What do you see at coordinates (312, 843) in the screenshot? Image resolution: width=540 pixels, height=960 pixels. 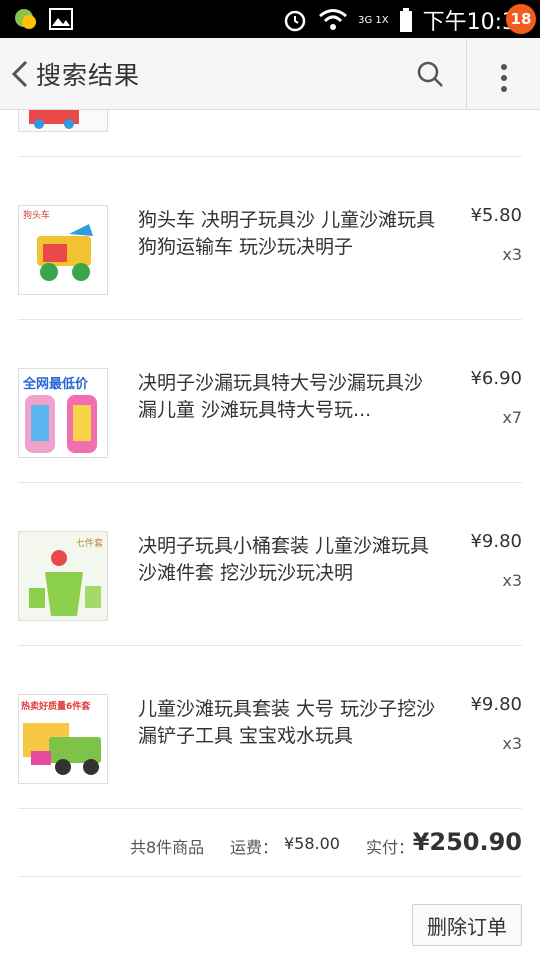 I see `shipping-fee: ¥58.00` at bounding box center [312, 843].